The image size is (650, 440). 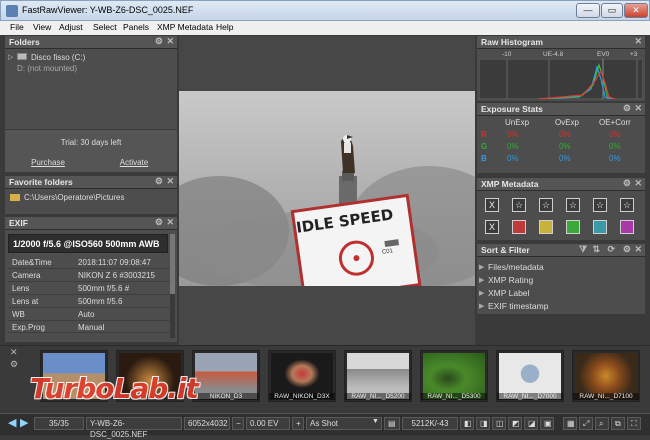 I want to click on star-3-button: ☆, so click(x=573, y=205).